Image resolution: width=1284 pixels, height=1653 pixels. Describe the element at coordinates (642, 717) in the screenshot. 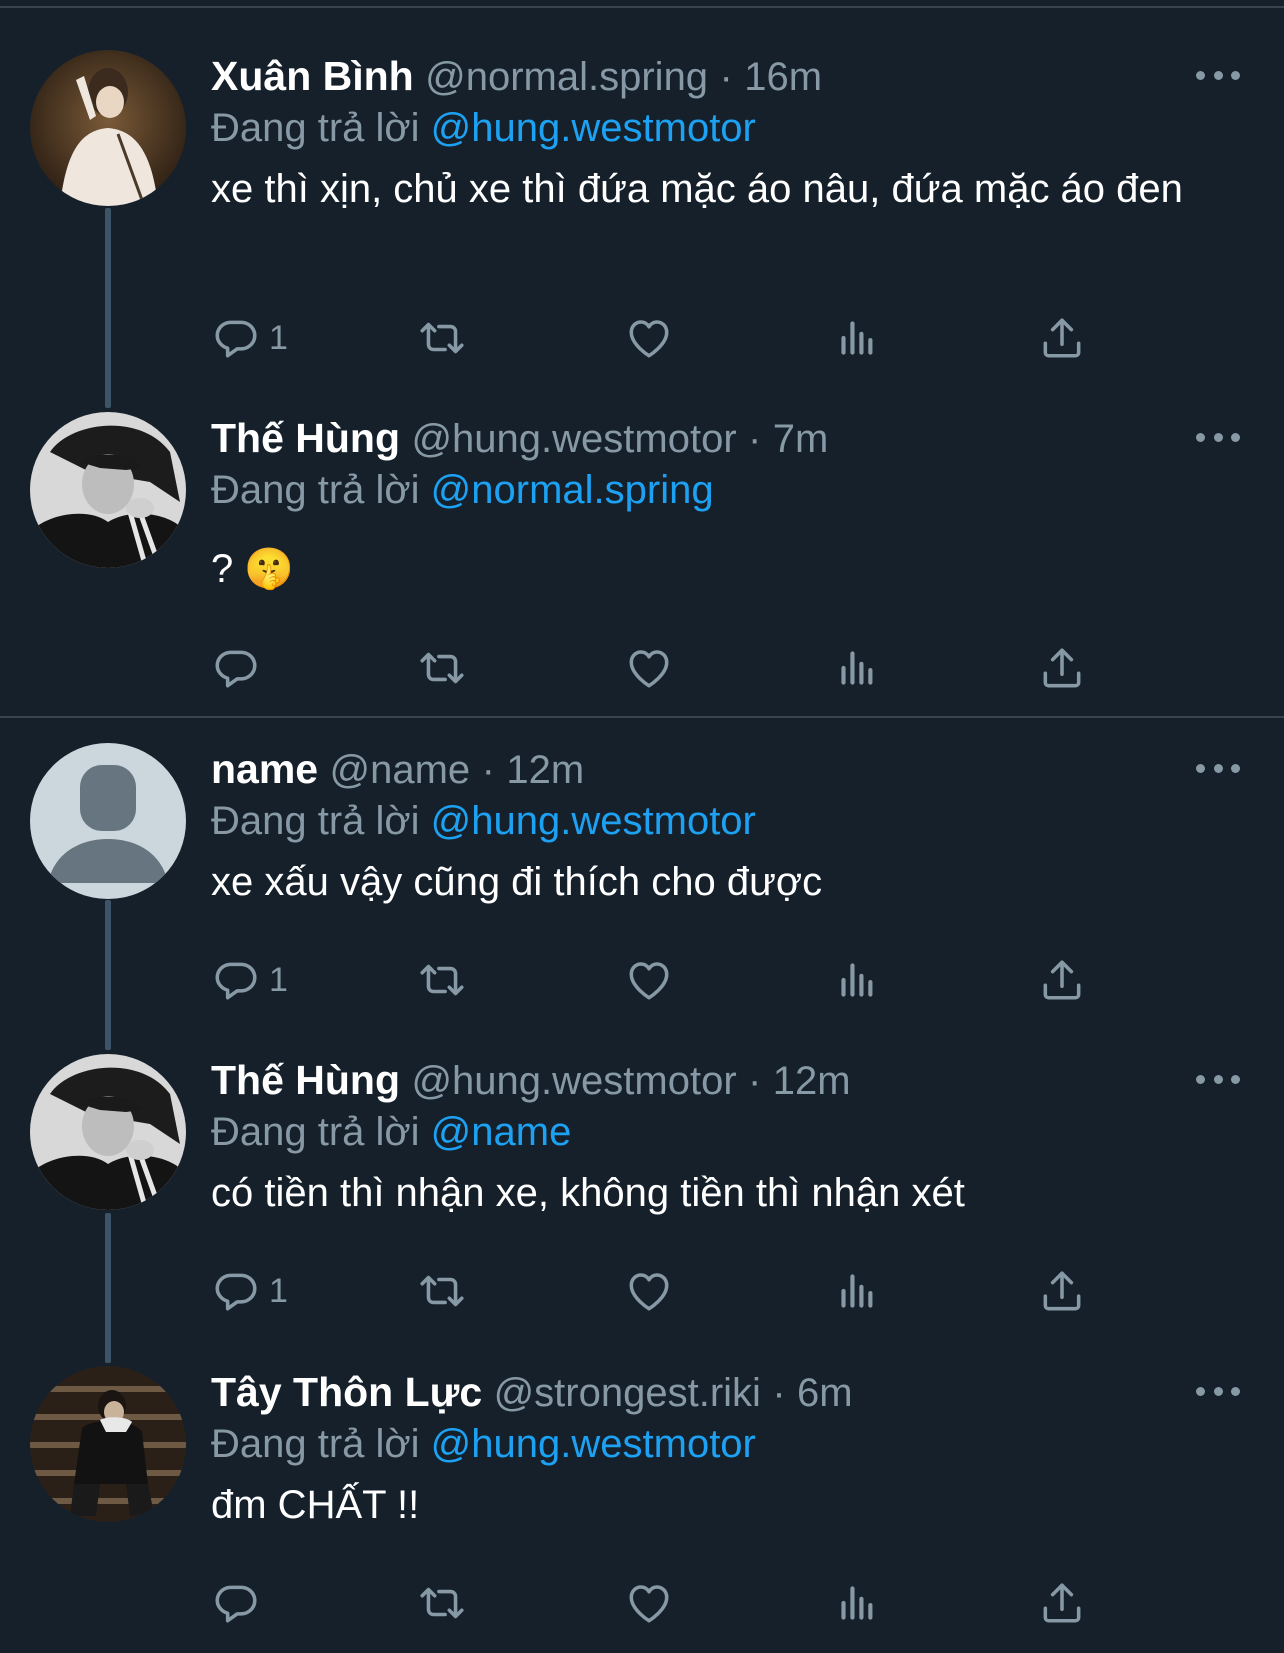

I see `thread-divider` at that location.